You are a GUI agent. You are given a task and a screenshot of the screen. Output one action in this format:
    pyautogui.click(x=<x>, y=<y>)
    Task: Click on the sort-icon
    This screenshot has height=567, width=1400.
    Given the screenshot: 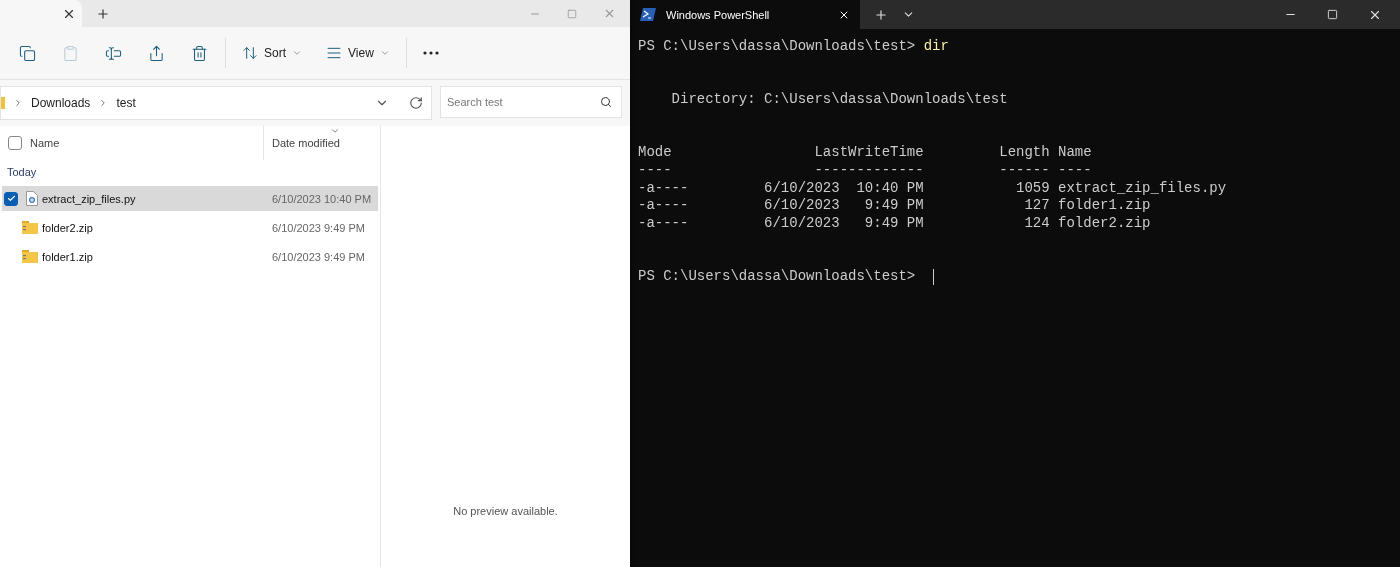 What is the action you would take?
    pyautogui.click(x=250, y=53)
    